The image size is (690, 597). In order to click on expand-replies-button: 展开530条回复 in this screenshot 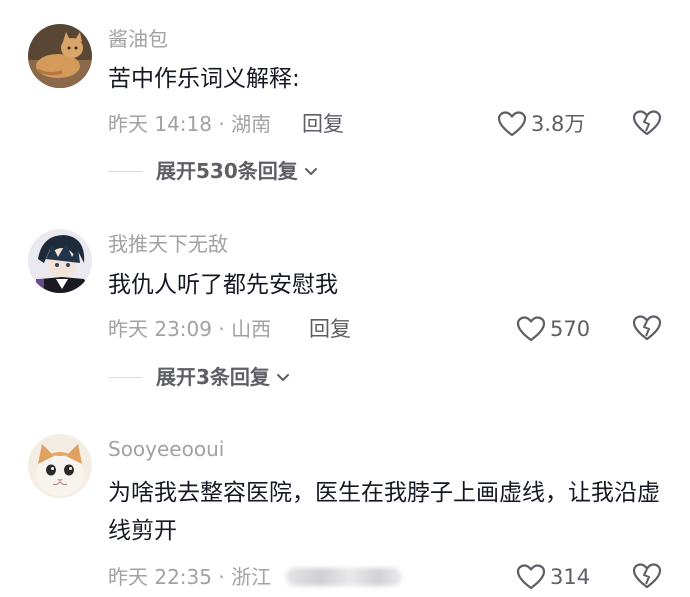, I will do `click(238, 171)`.